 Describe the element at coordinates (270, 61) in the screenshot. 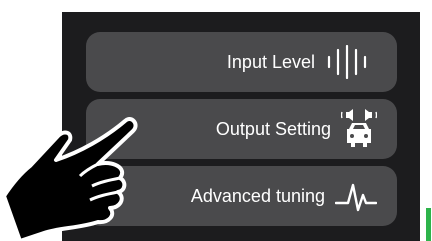

I see `input-level-label: Input Level` at that location.